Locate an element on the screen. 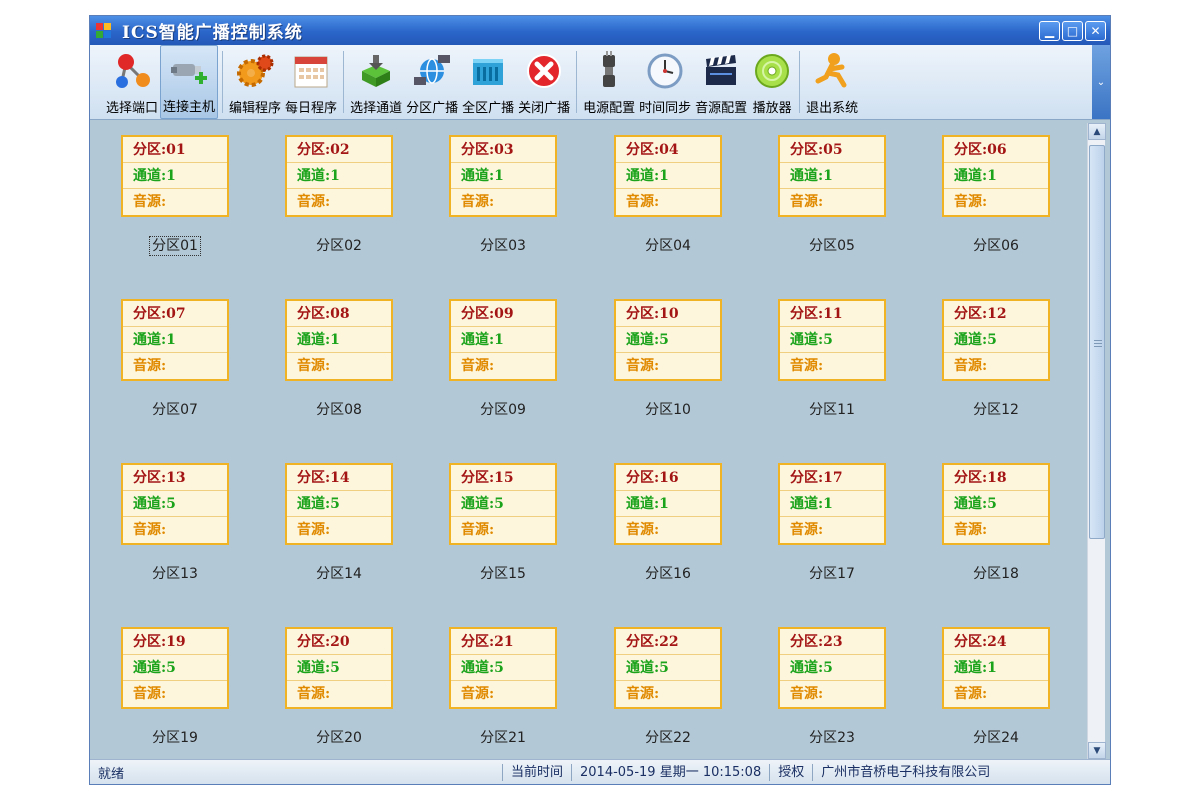  toolbar-select-channel-button: 选择通道 is located at coordinates (376, 82).